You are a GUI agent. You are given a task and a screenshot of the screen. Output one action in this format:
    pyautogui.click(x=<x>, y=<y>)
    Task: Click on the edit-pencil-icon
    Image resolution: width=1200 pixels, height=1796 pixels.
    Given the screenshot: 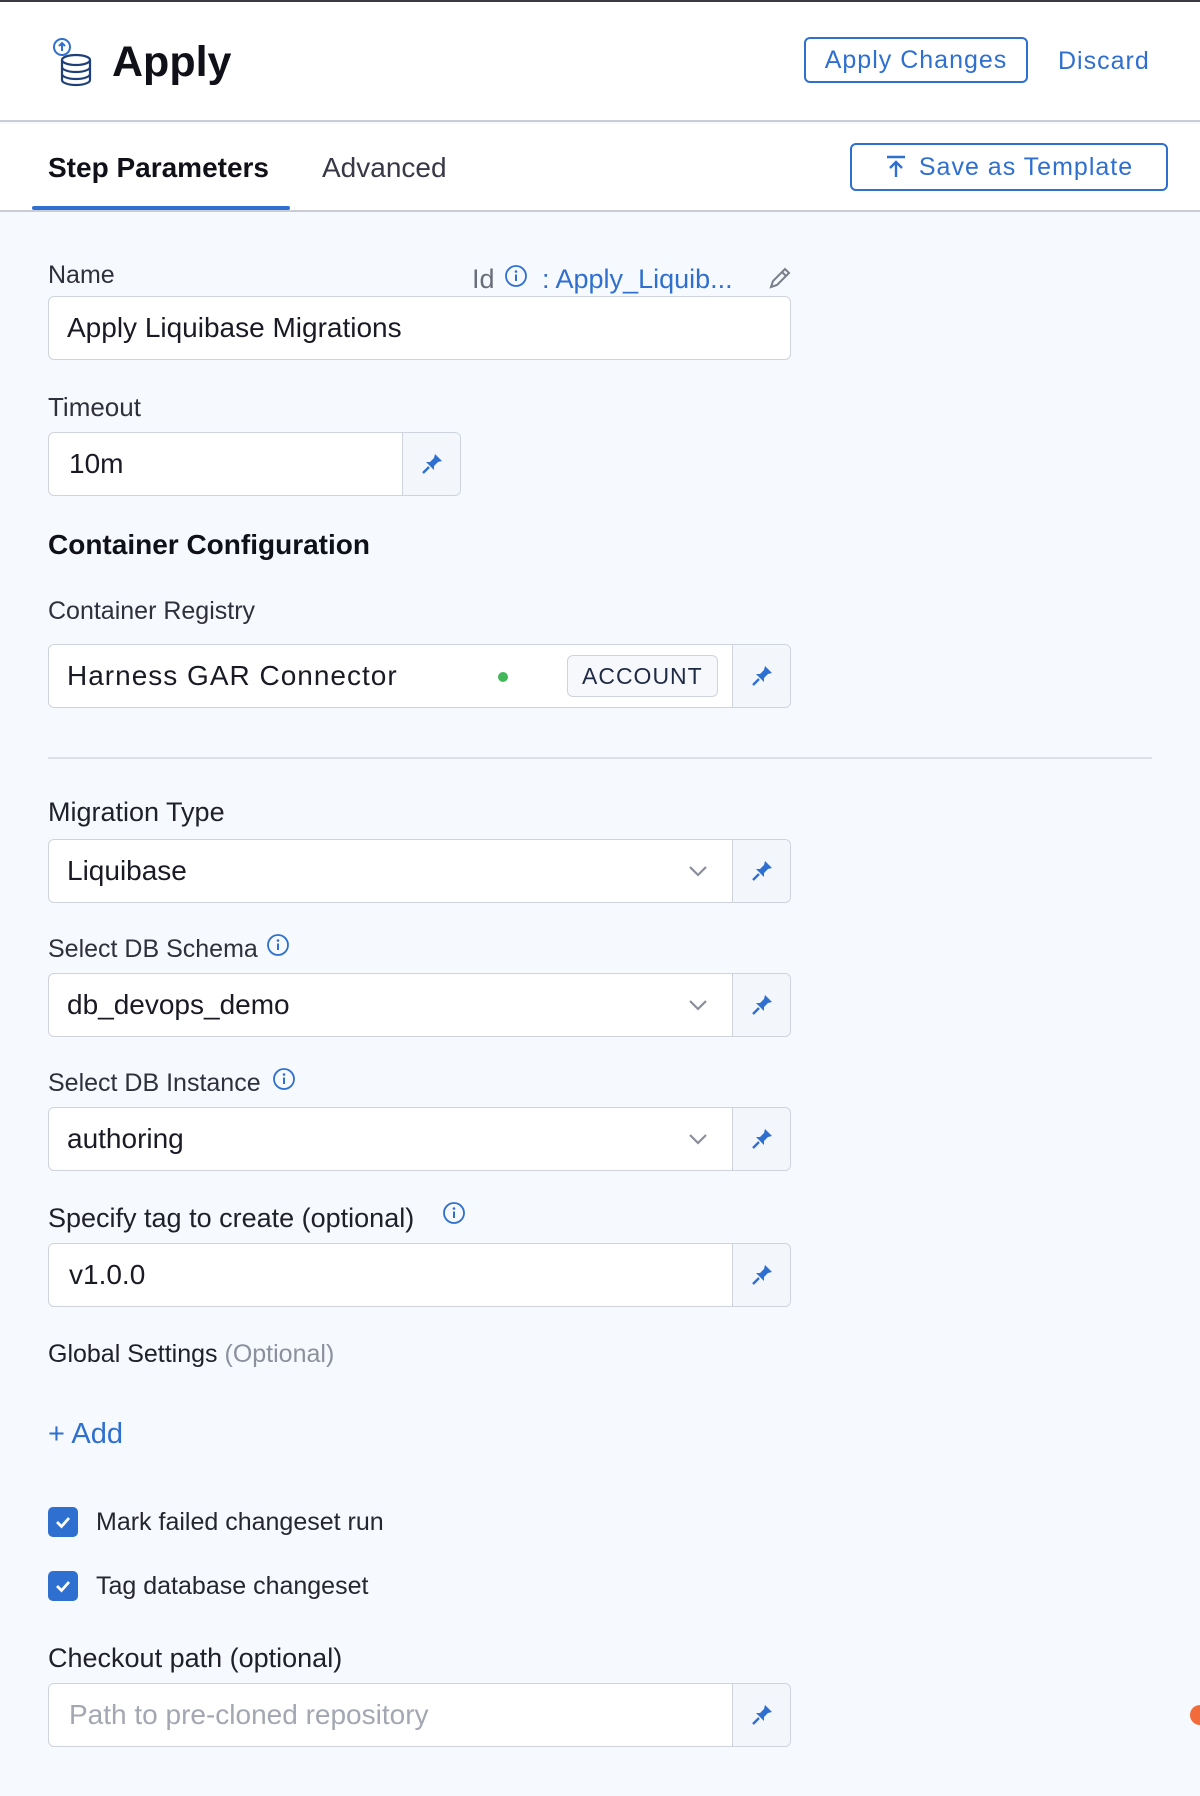 What is the action you would take?
    pyautogui.click(x=780, y=278)
    